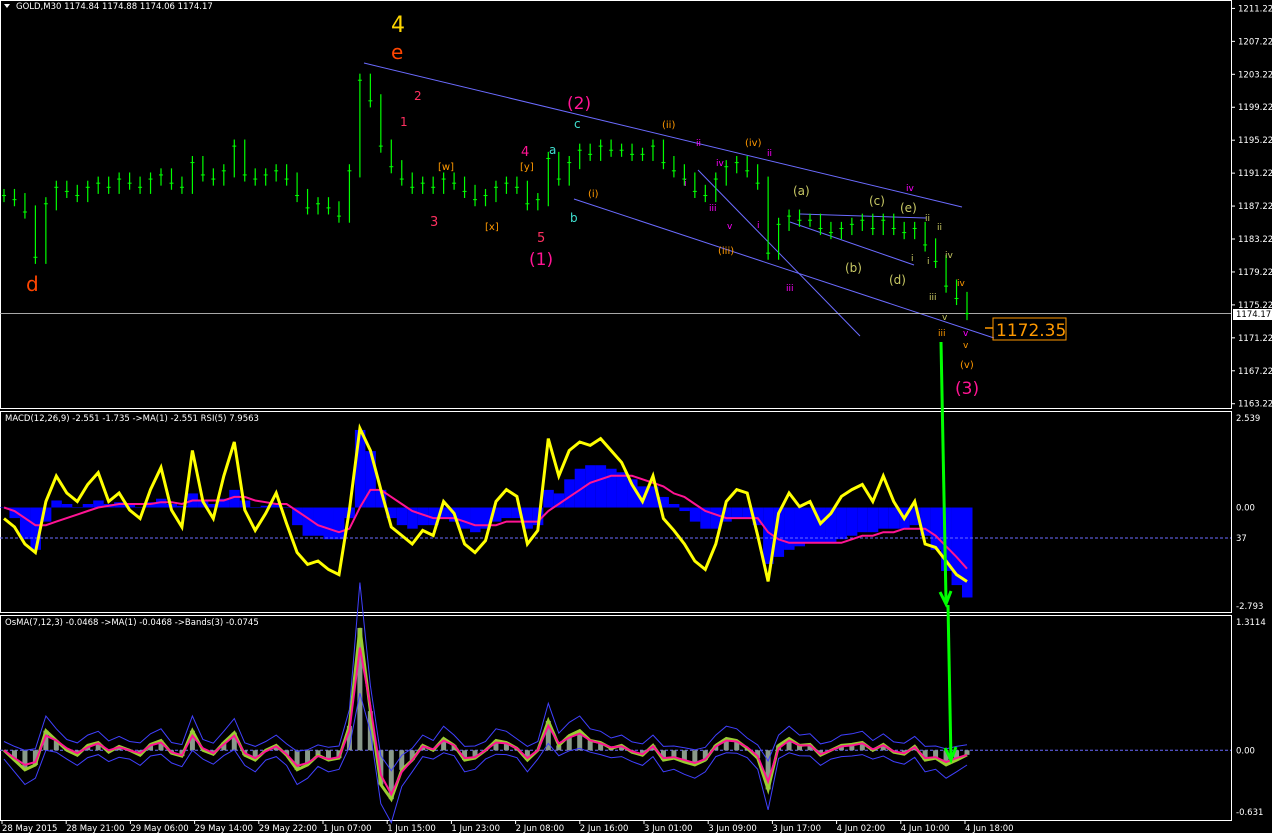  What do you see at coordinates (897, 280) in the screenshot?
I see `wave-d-paren: (d)` at bounding box center [897, 280].